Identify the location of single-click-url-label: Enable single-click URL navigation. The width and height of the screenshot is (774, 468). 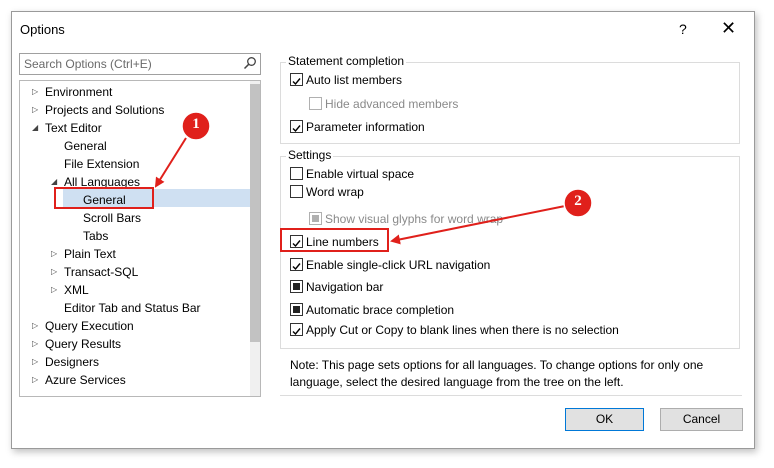
(398, 265).